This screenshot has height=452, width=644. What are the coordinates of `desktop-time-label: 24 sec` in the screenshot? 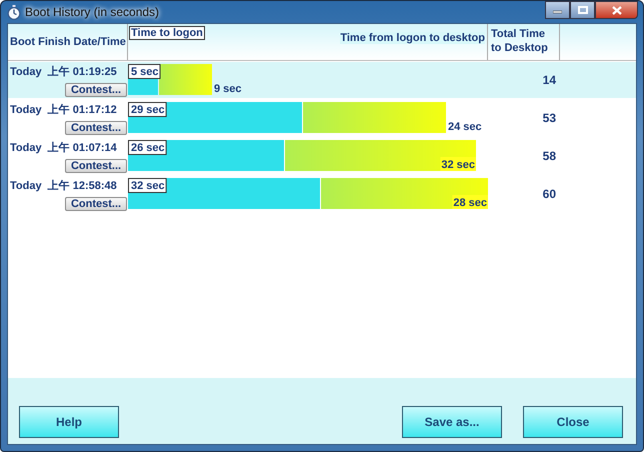 It's located at (465, 127).